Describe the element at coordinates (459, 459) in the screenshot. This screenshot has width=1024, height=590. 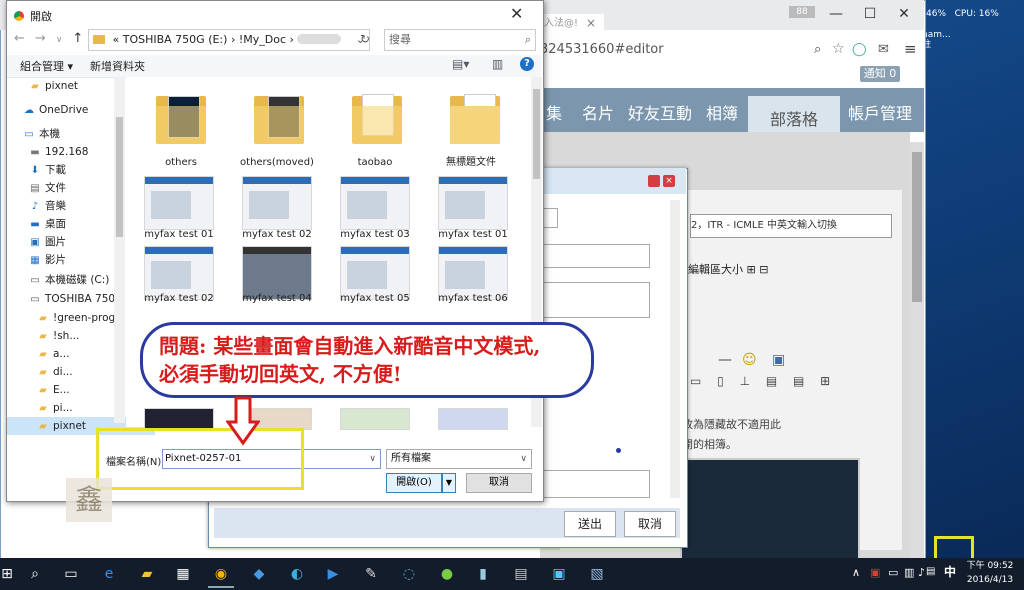
I see `filetype-select: 所有檔案 ∨` at that location.